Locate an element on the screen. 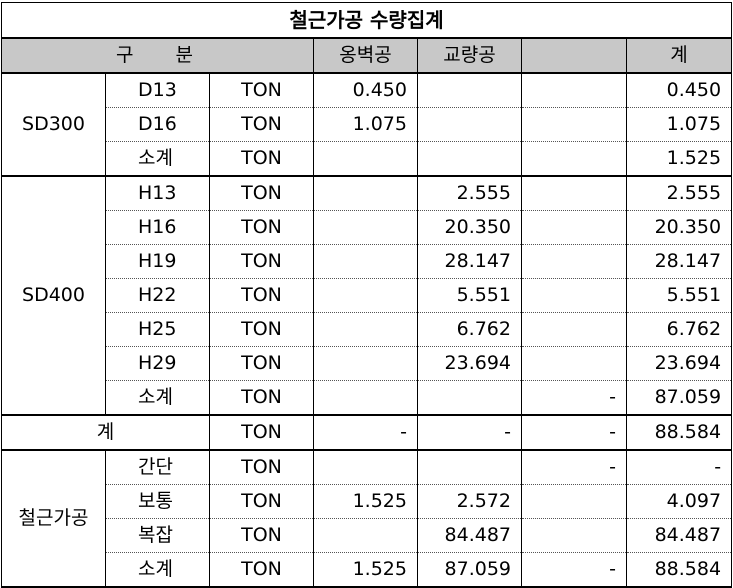  row-val-b: - is located at coordinates (469, 432).